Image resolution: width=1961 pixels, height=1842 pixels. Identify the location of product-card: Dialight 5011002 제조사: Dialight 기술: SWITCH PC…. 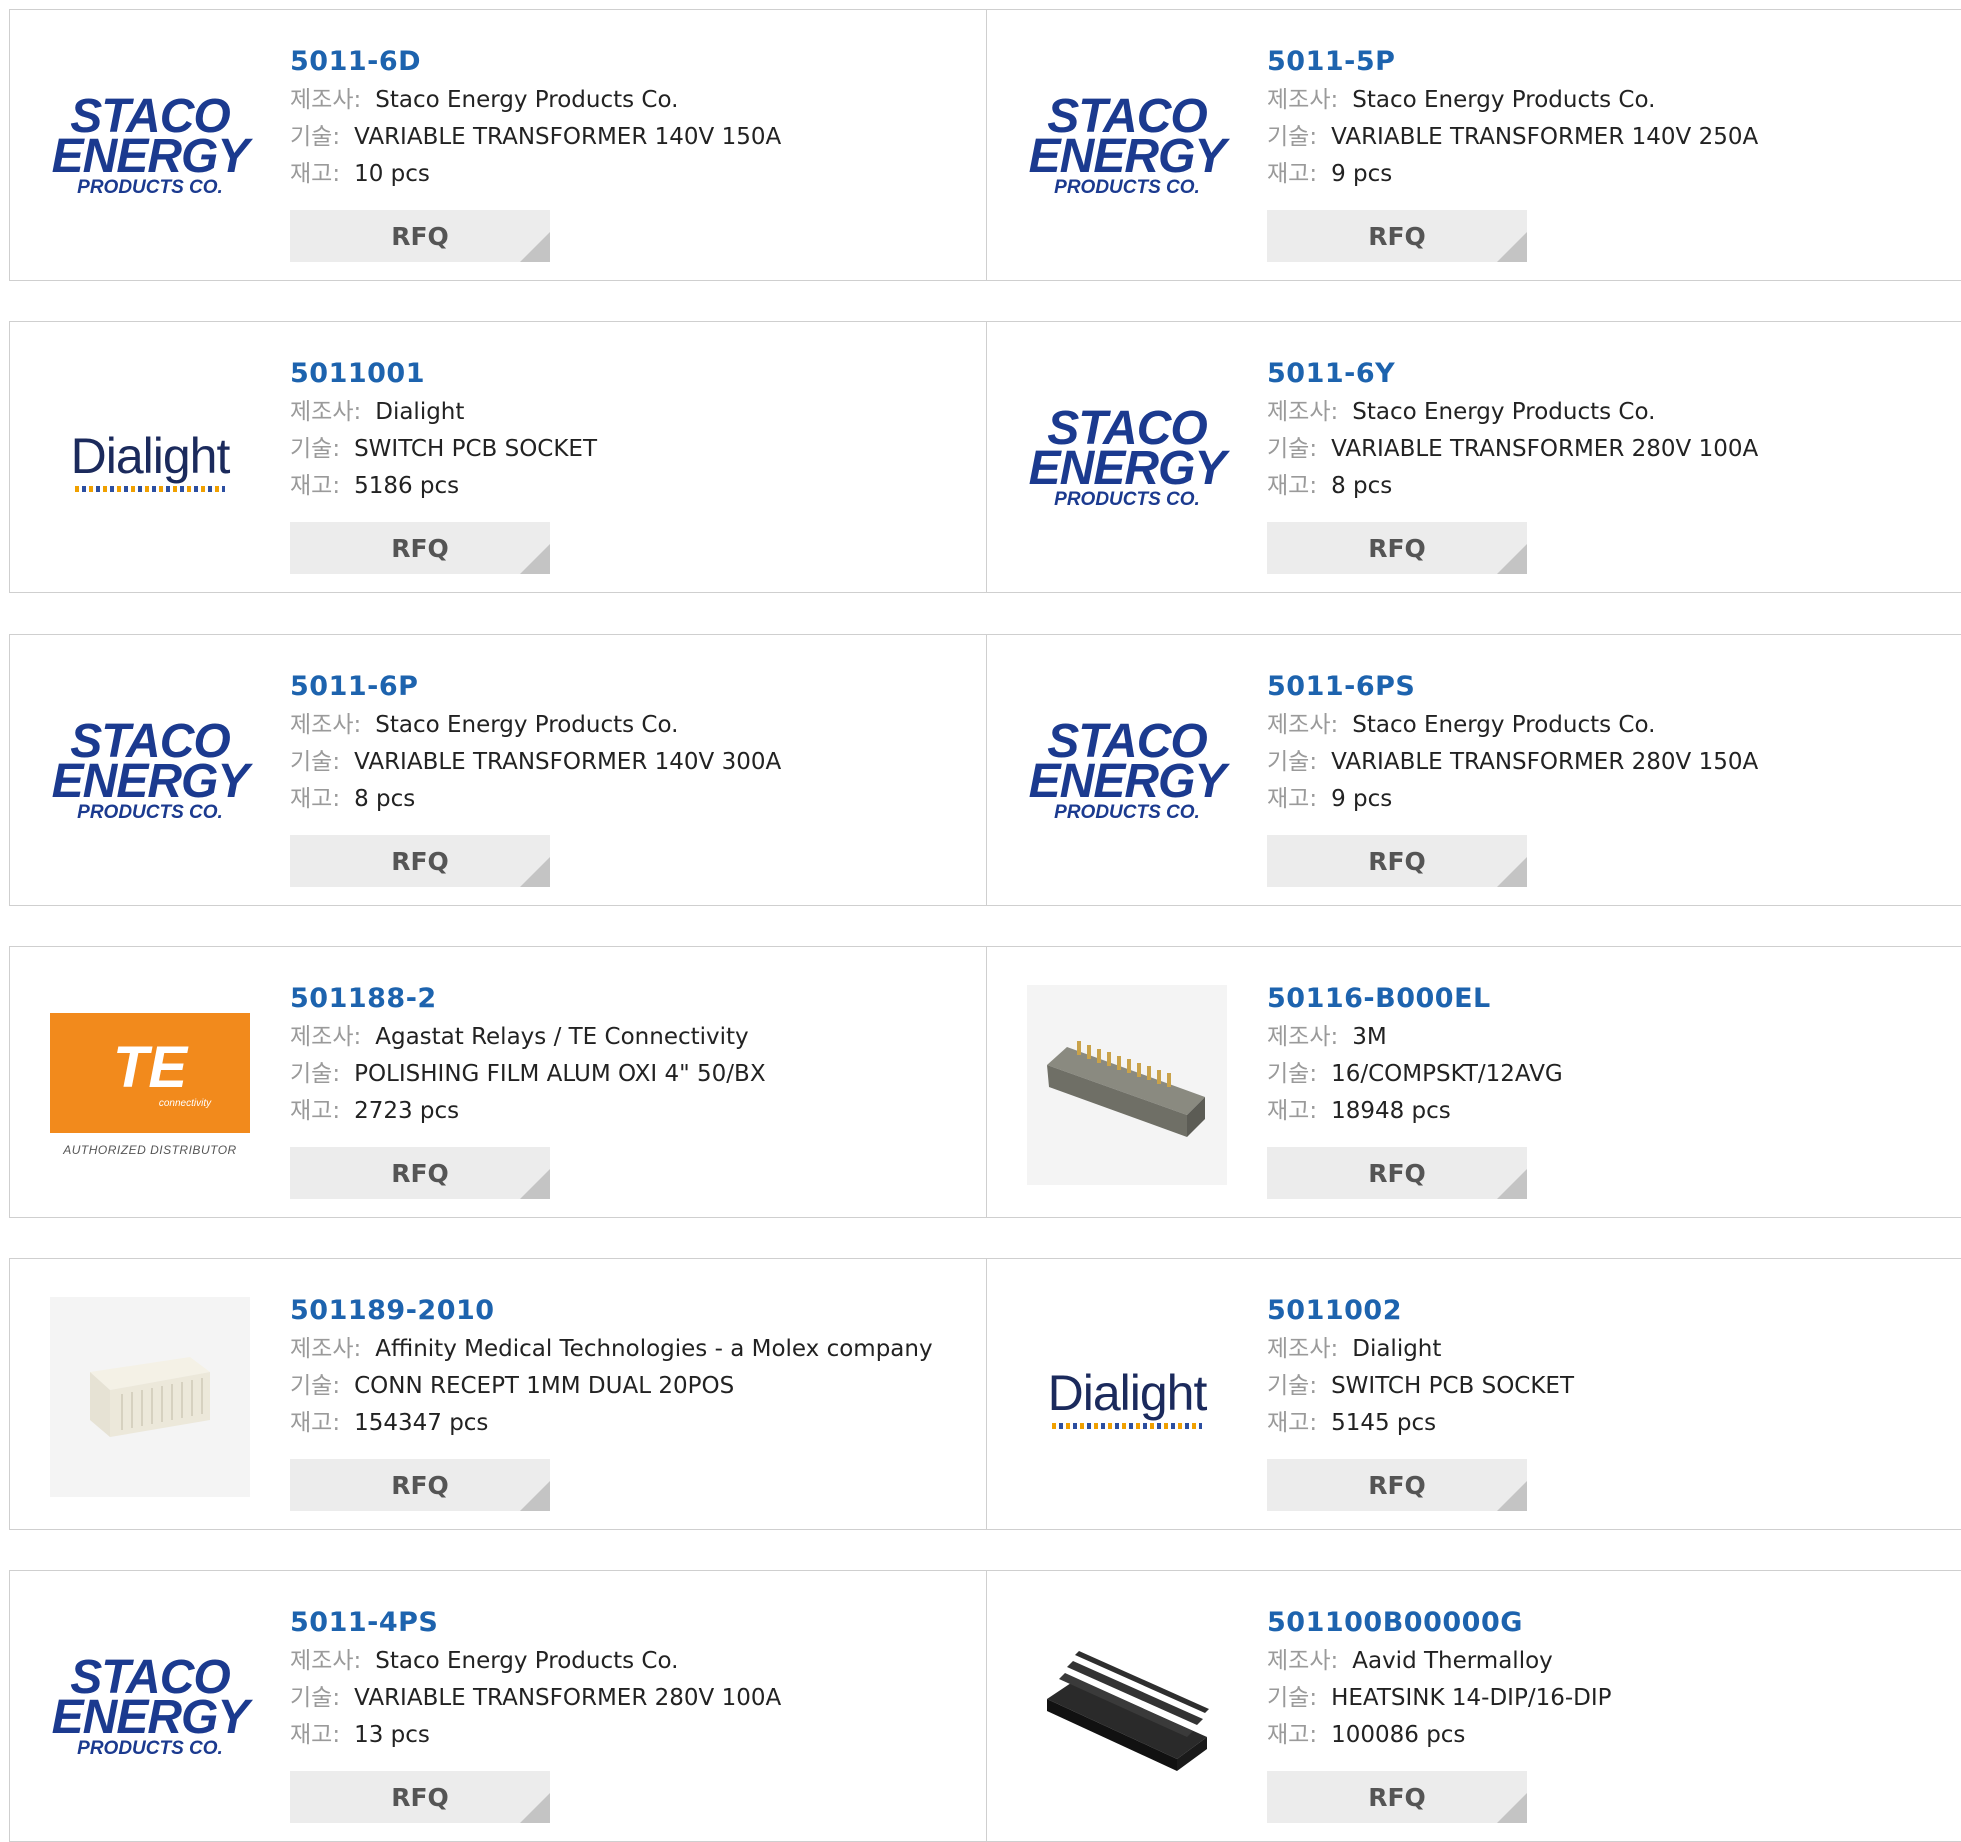
(1474, 1394).